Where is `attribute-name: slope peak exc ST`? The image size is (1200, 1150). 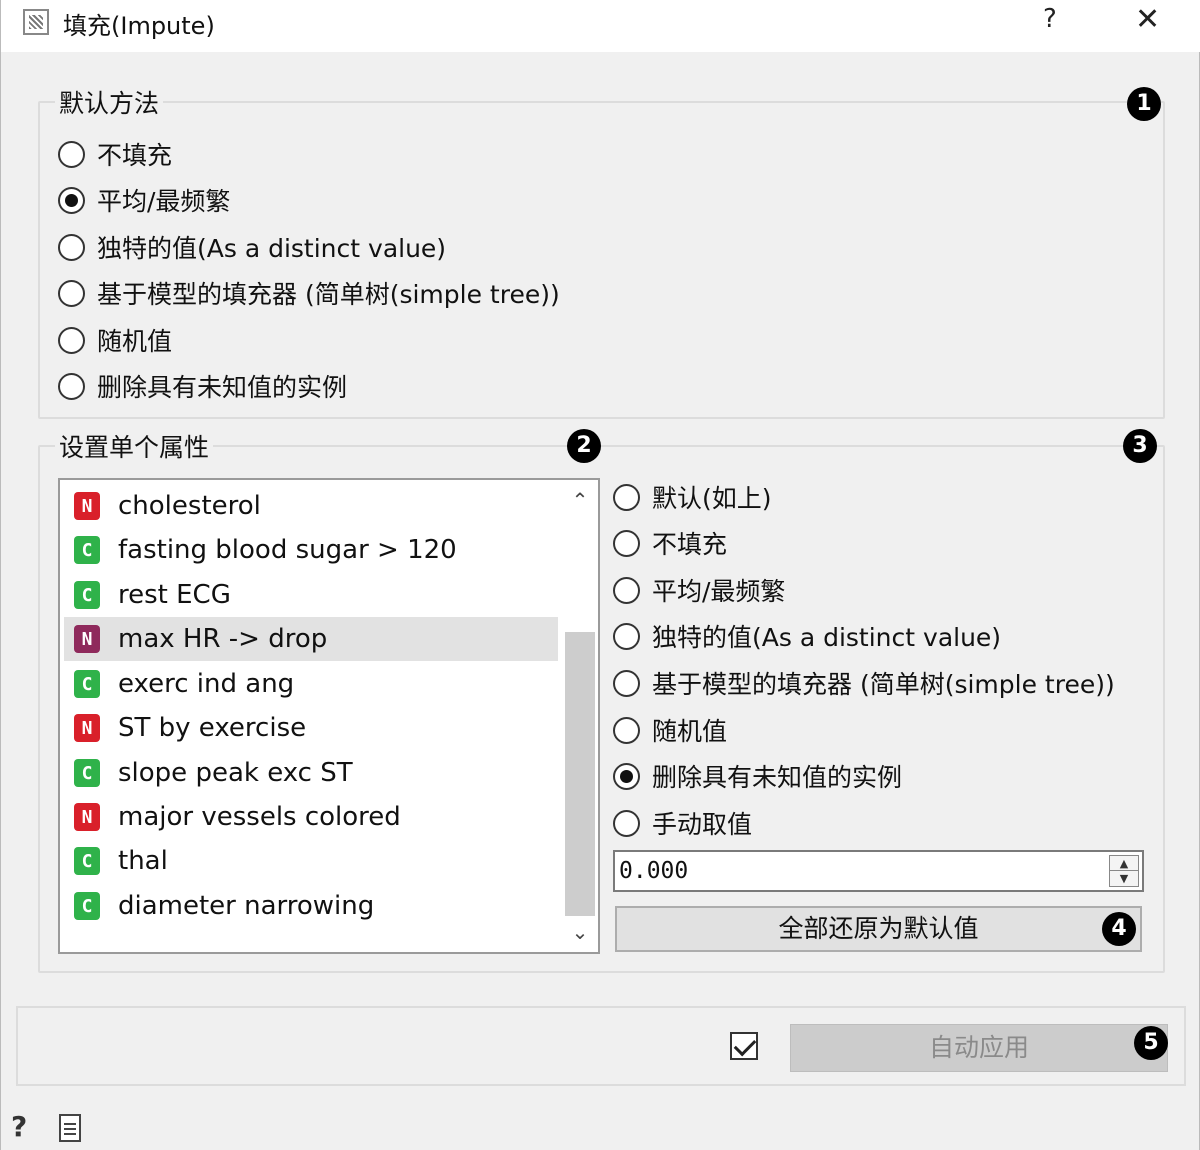
attribute-name: slope peak exc ST is located at coordinates (235, 773).